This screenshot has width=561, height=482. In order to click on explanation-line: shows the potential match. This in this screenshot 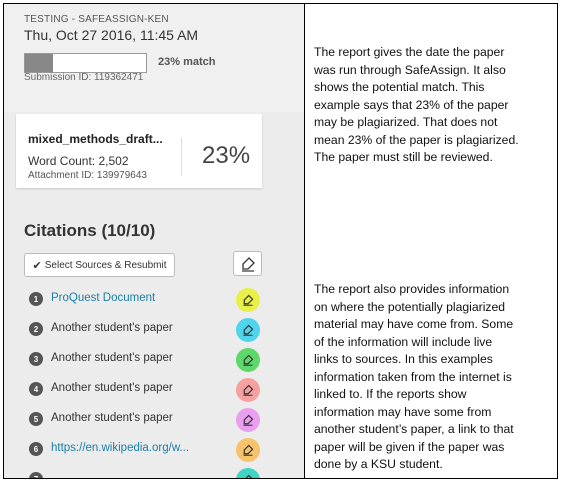, I will do `click(399, 87)`.